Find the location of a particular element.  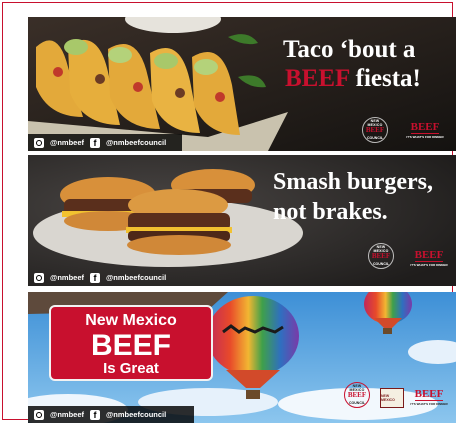

plate-line2: BEEF is located at coordinates (130, 345).